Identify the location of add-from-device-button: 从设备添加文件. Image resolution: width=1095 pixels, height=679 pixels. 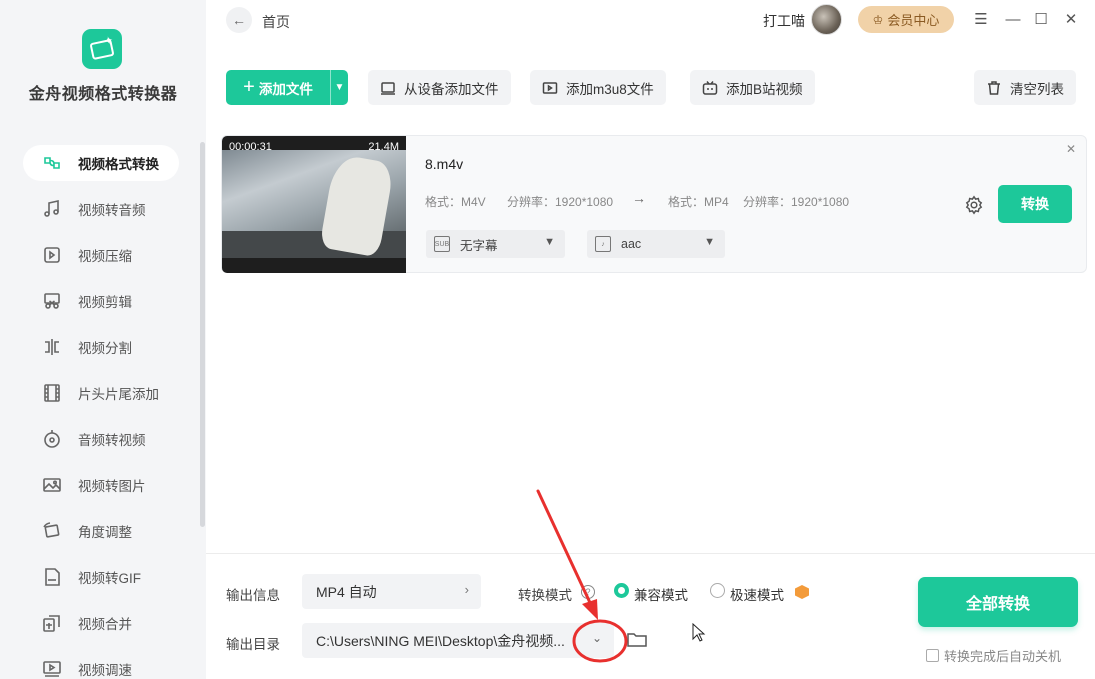
(439, 87).